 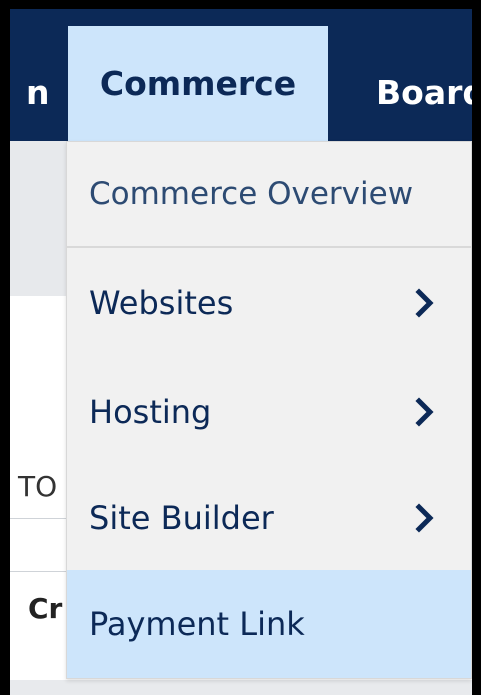 I want to click on nav-item-prev: n, so click(x=38, y=75).